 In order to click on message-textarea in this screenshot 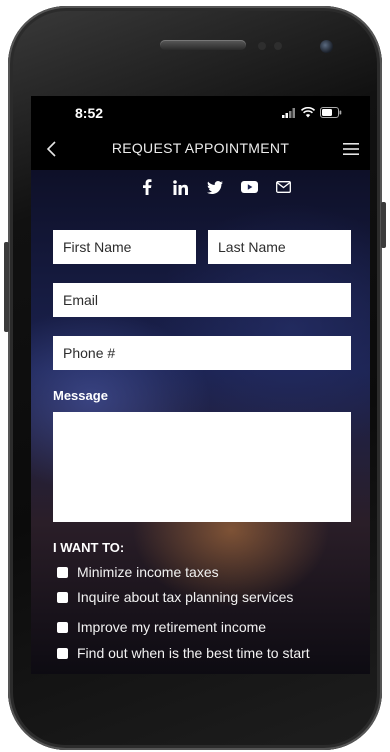, I will do `click(202, 467)`.